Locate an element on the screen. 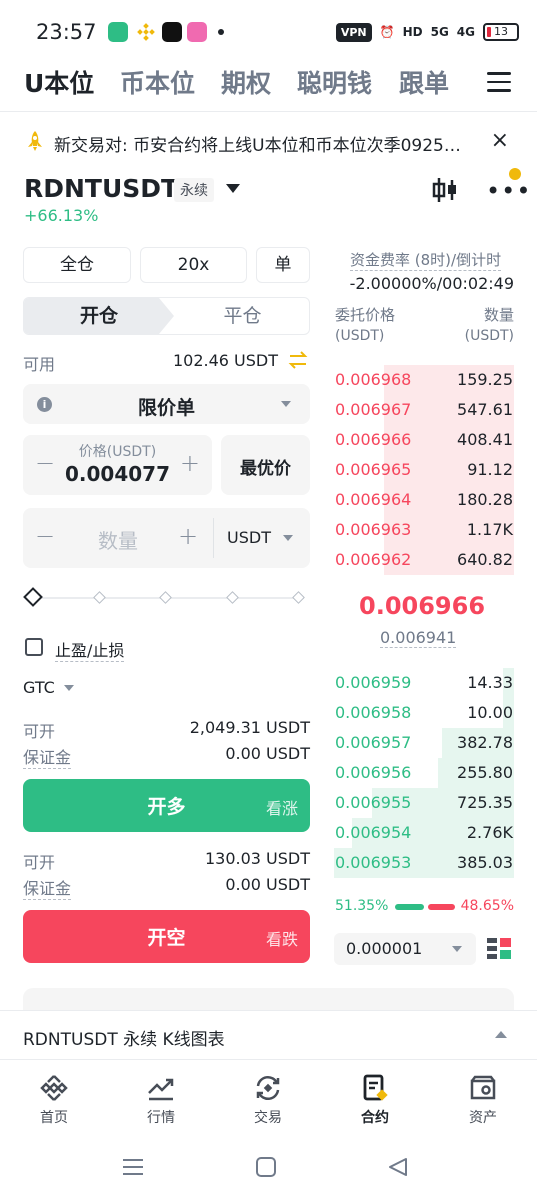  nav-markets: 行情 is located at coordinates (161, 1100).